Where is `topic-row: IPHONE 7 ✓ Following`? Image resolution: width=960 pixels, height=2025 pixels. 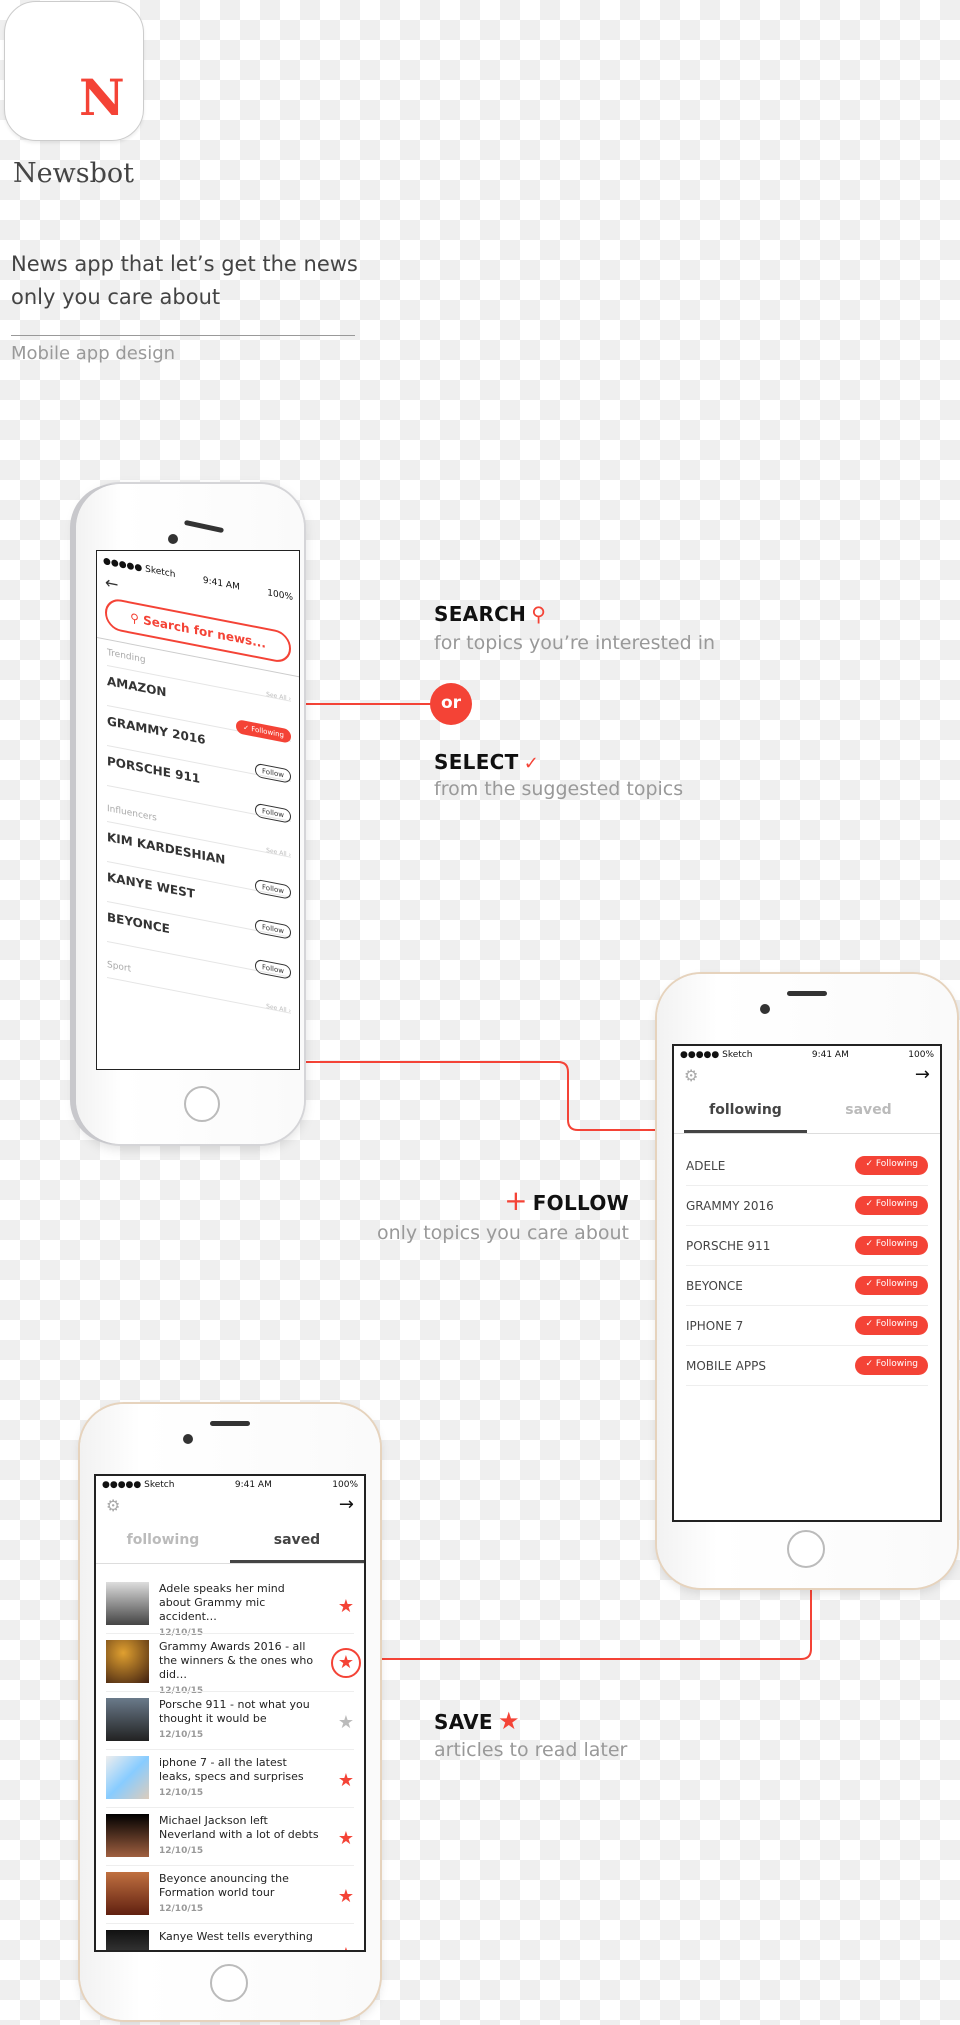 topic-row: IPHONE 7 ✓ Following is located at coordinates (807, 1326).